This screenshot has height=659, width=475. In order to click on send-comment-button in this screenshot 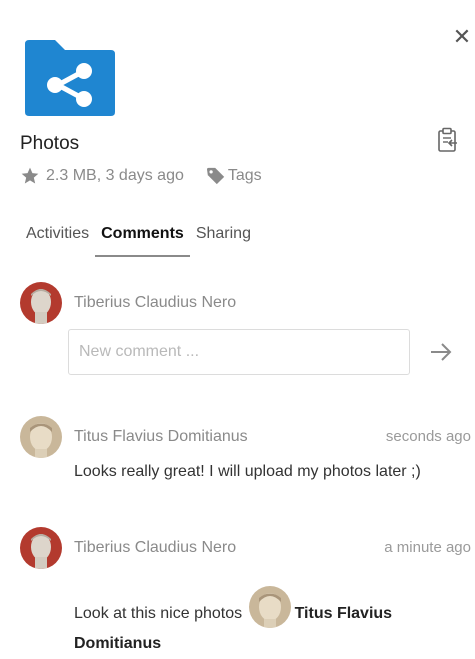, I will do `click(441, 352)`.